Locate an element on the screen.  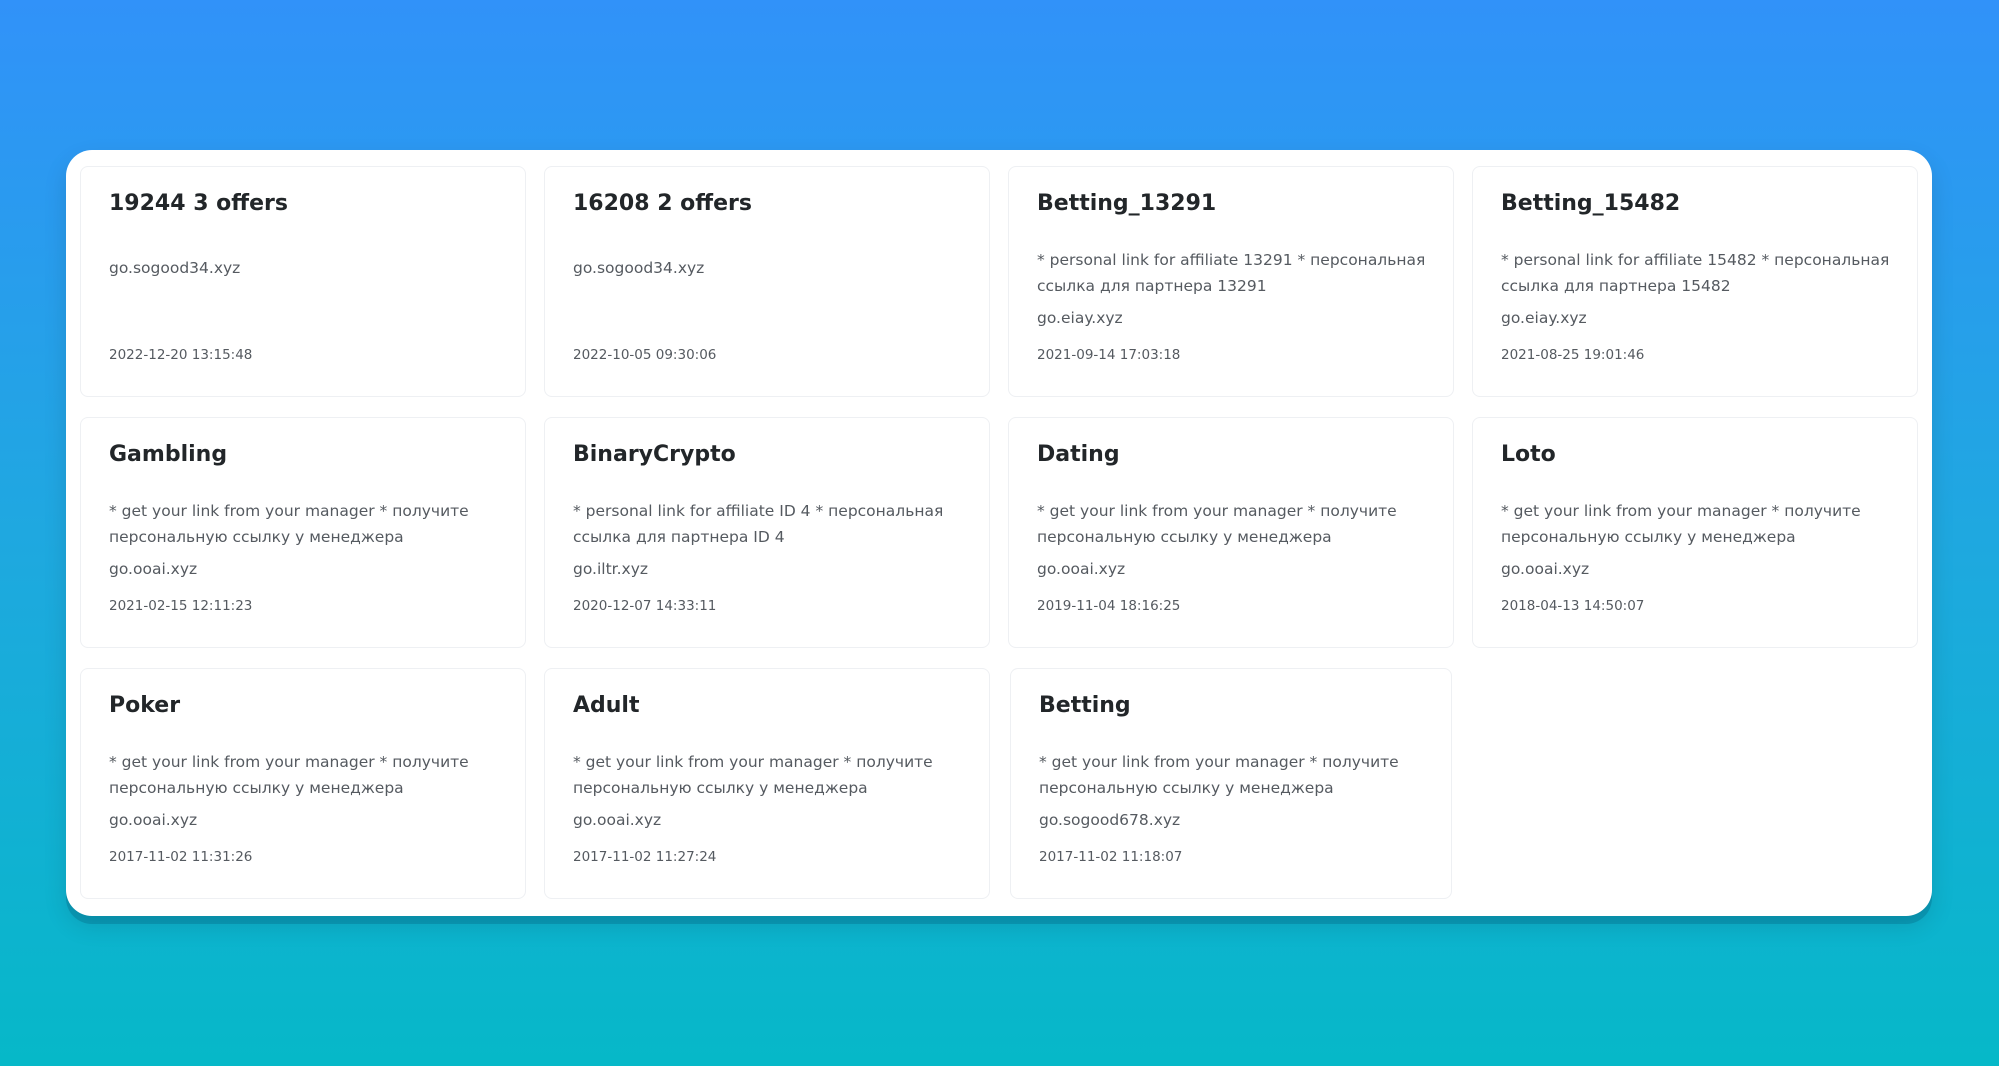
offer-date: 2021-09-14 17:03:18 is located at coordinates (1109, 355).